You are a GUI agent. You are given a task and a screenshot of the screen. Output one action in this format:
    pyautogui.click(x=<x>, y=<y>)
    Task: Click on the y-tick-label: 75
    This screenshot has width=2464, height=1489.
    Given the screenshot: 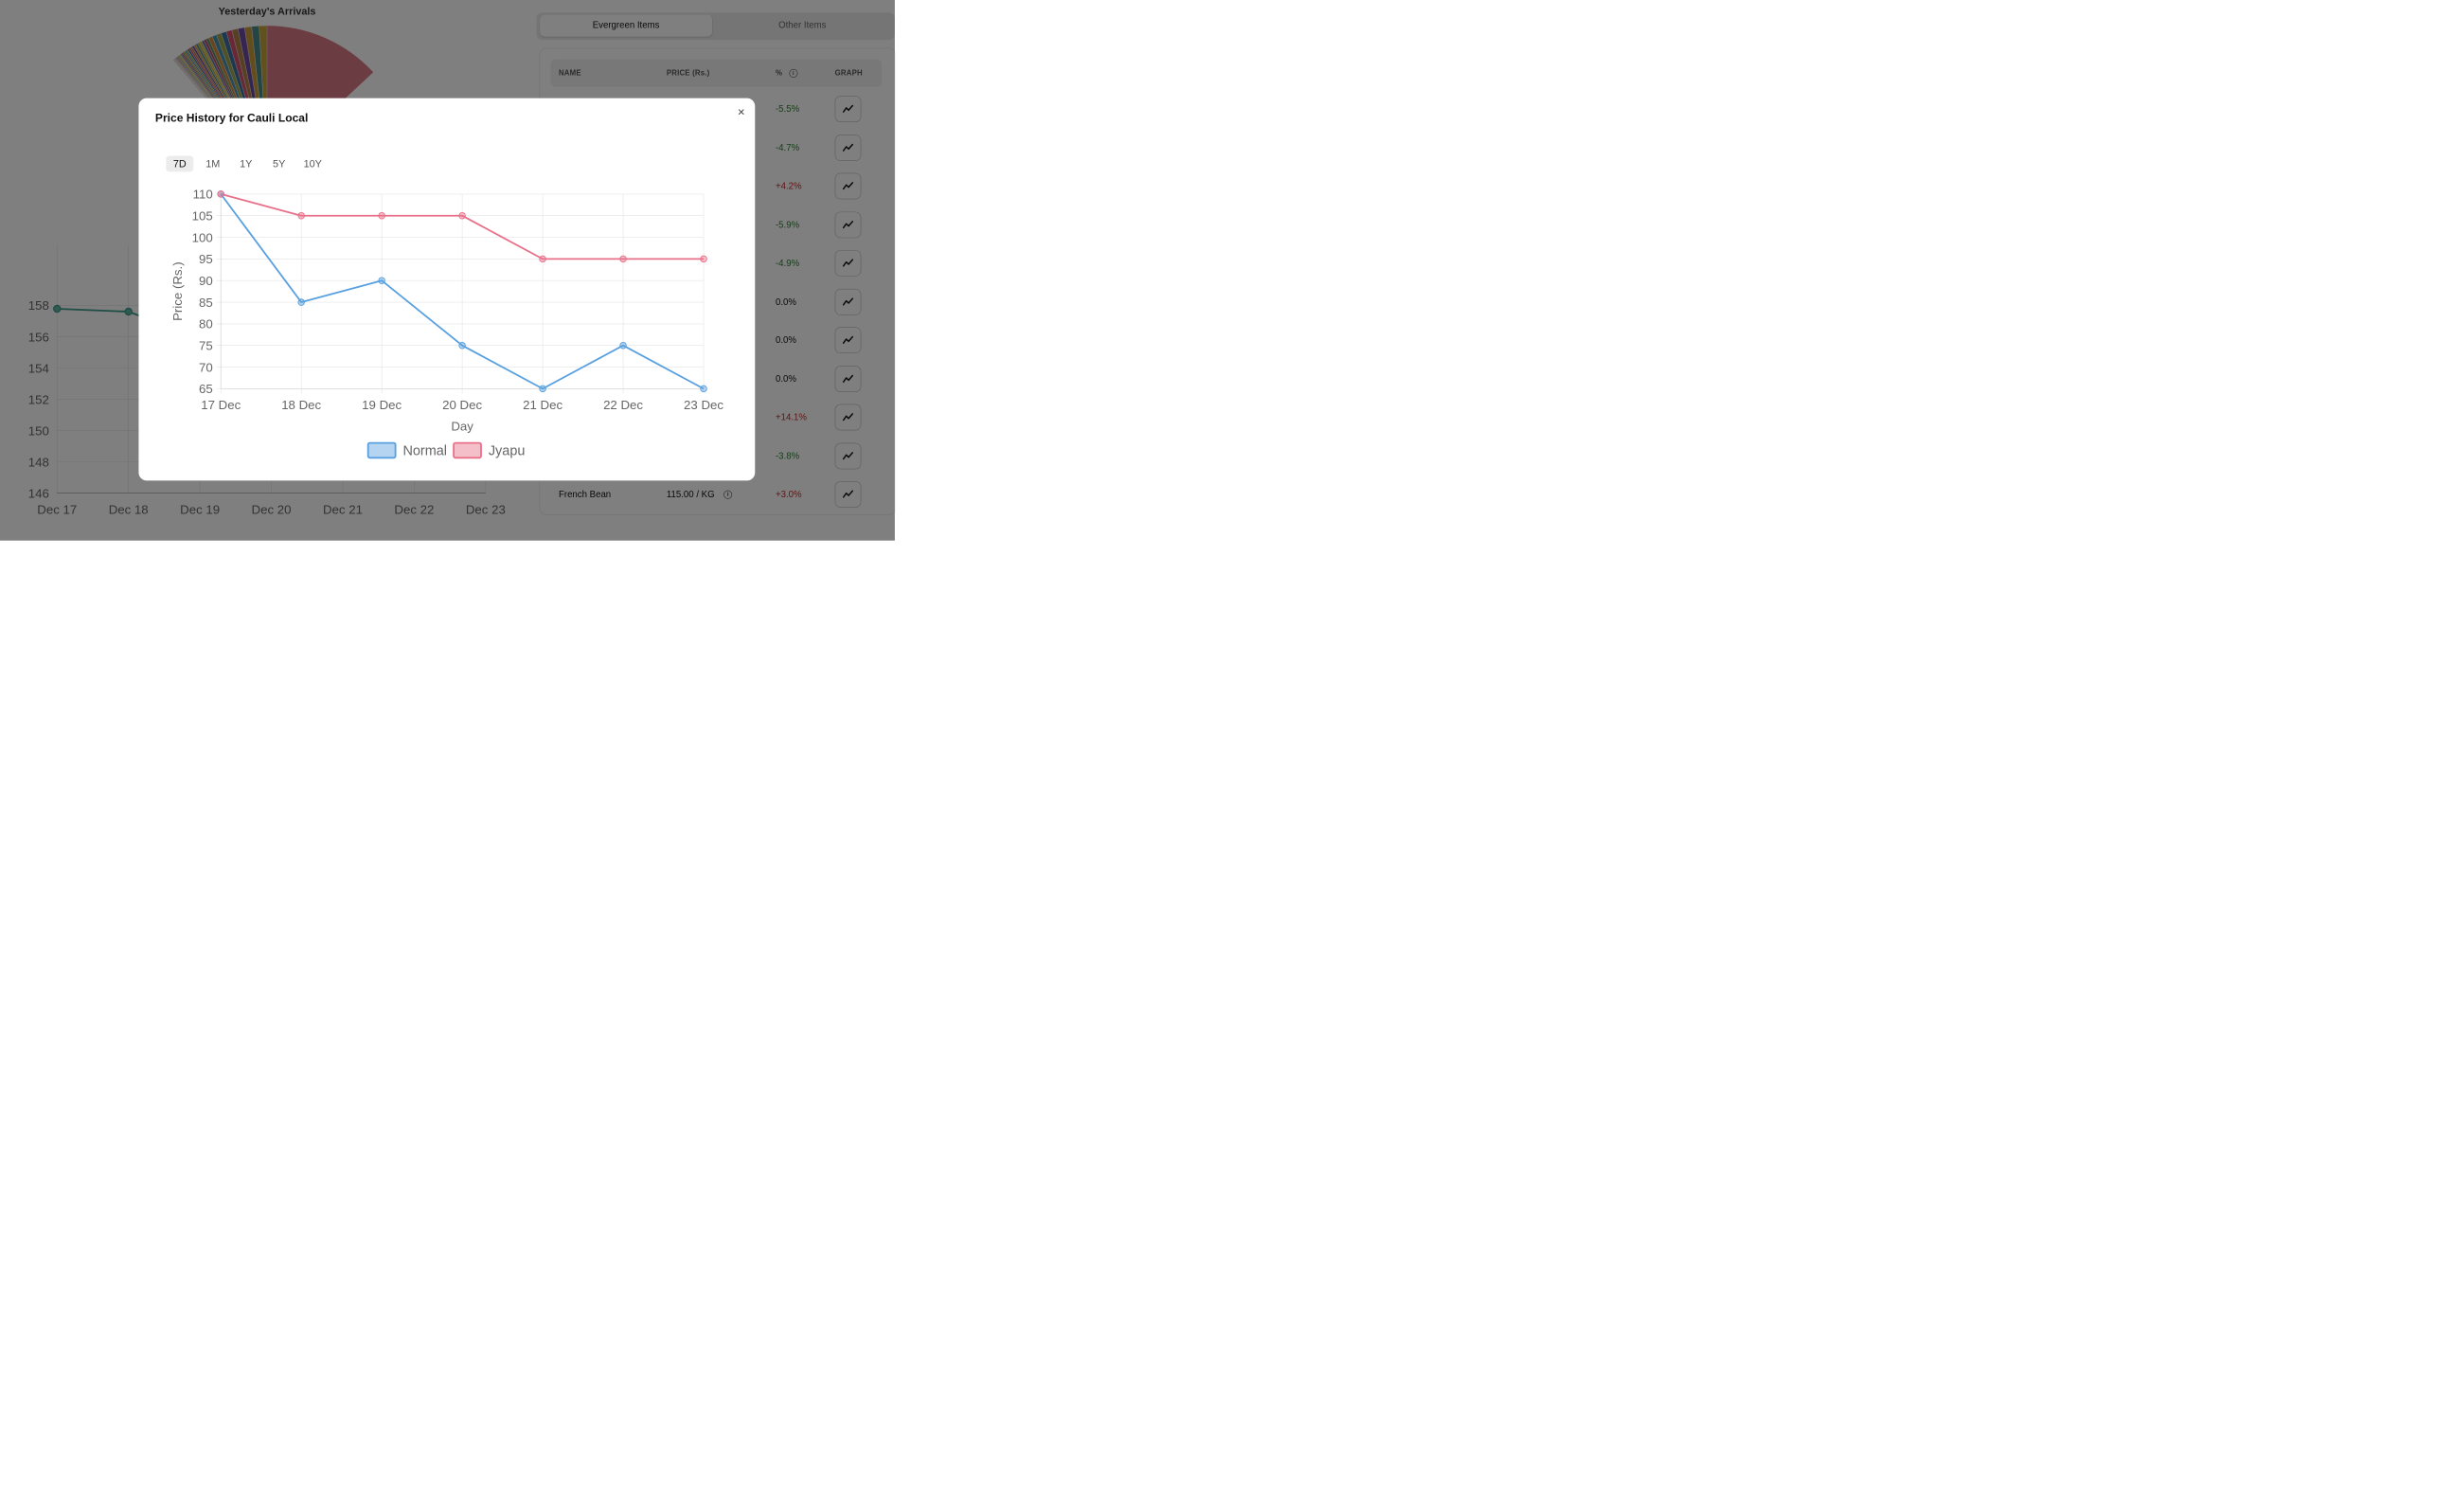 What is the action you would take?
    pyautogui.click(x=206, y=346)
    